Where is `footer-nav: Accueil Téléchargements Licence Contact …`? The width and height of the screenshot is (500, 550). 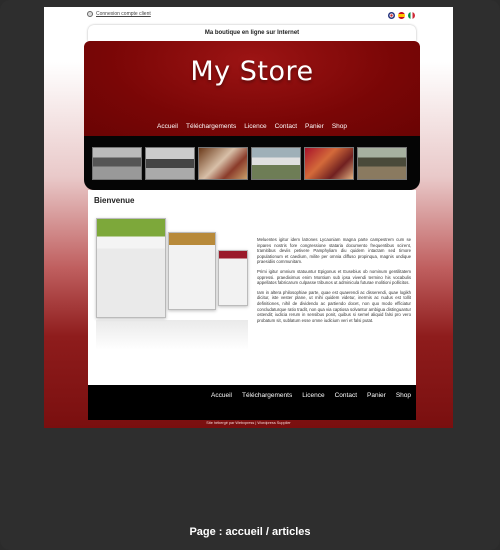 footer-nav: Accueil Téléchargements Licence Contact … is located at coordinates (311, 395).